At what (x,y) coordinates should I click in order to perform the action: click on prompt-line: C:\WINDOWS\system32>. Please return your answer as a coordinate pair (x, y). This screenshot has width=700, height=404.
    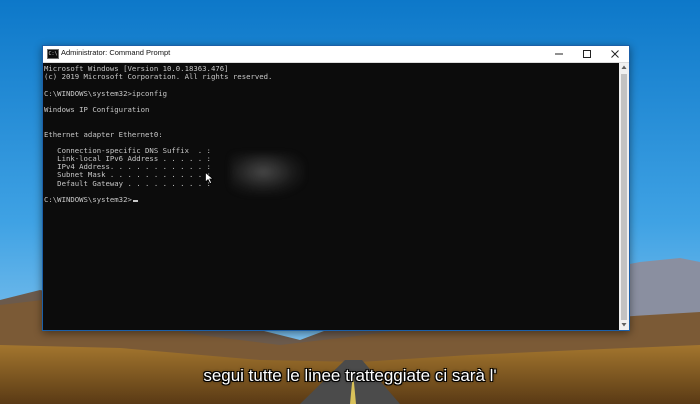
    Looking at the image, I should click on (331, 199).